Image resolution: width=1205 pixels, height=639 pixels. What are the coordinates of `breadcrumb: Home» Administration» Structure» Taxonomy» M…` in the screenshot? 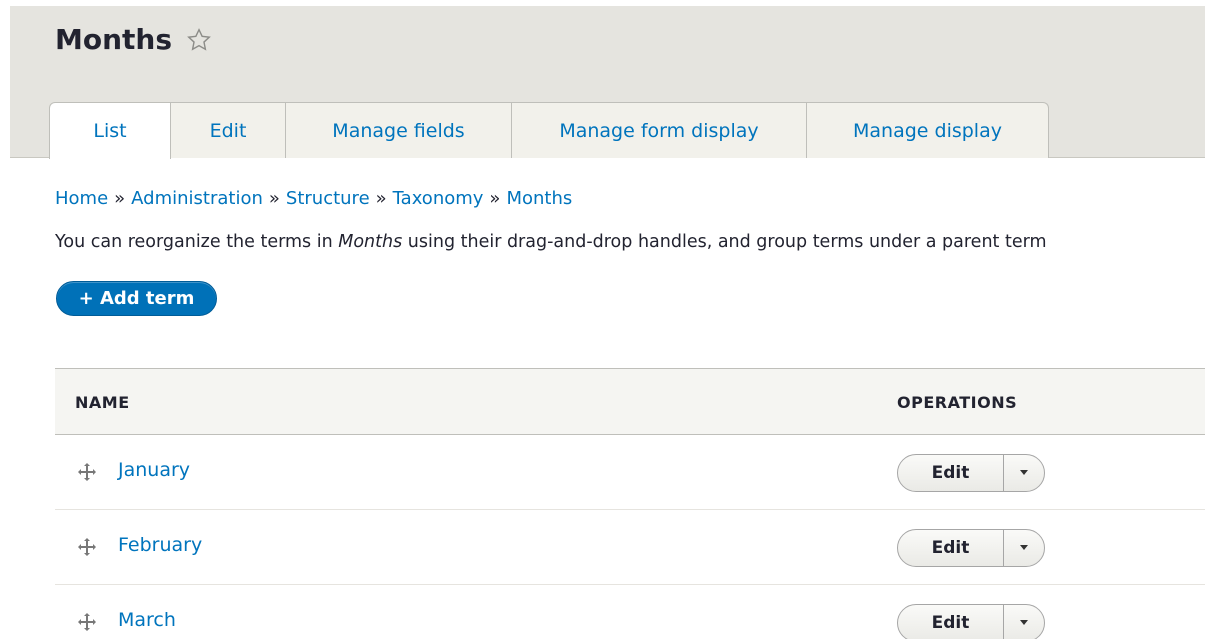 It's located at (313, 198).